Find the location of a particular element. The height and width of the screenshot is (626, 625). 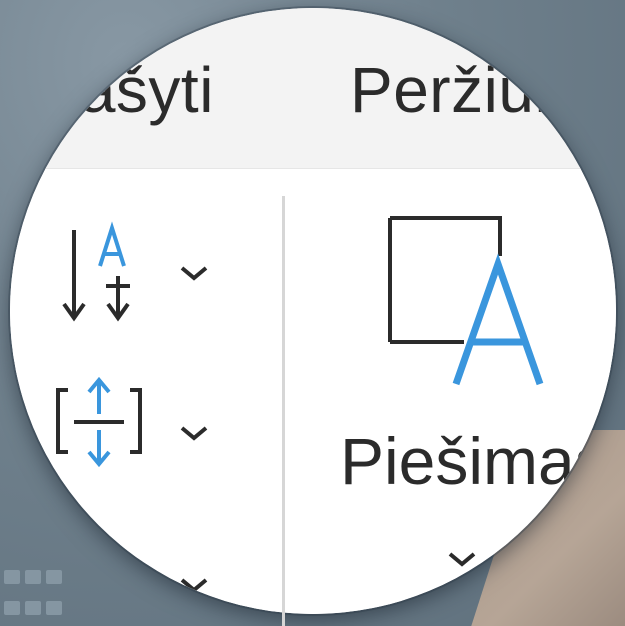

drawing-chevron-down-icon is located at coordinates (462, 559).